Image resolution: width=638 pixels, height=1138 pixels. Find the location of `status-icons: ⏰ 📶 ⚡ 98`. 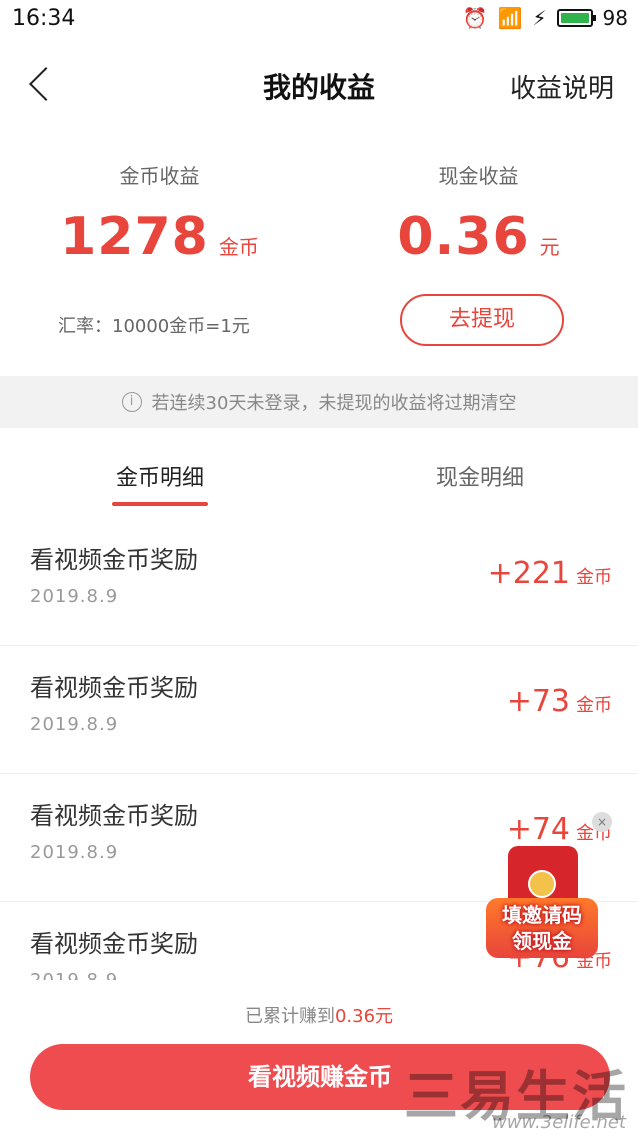

status-icons: ⏰ 📶 ⚡ 98 is located at coordinates (545, 18).